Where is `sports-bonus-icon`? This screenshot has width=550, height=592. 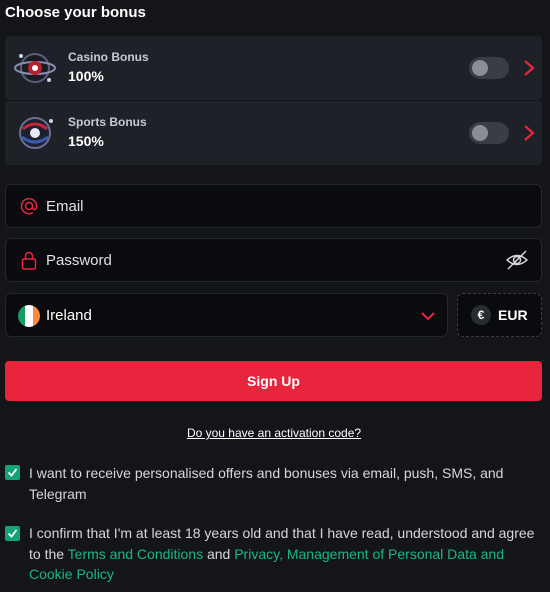 sports-bonus-icon is located at coordinates (36, 133).